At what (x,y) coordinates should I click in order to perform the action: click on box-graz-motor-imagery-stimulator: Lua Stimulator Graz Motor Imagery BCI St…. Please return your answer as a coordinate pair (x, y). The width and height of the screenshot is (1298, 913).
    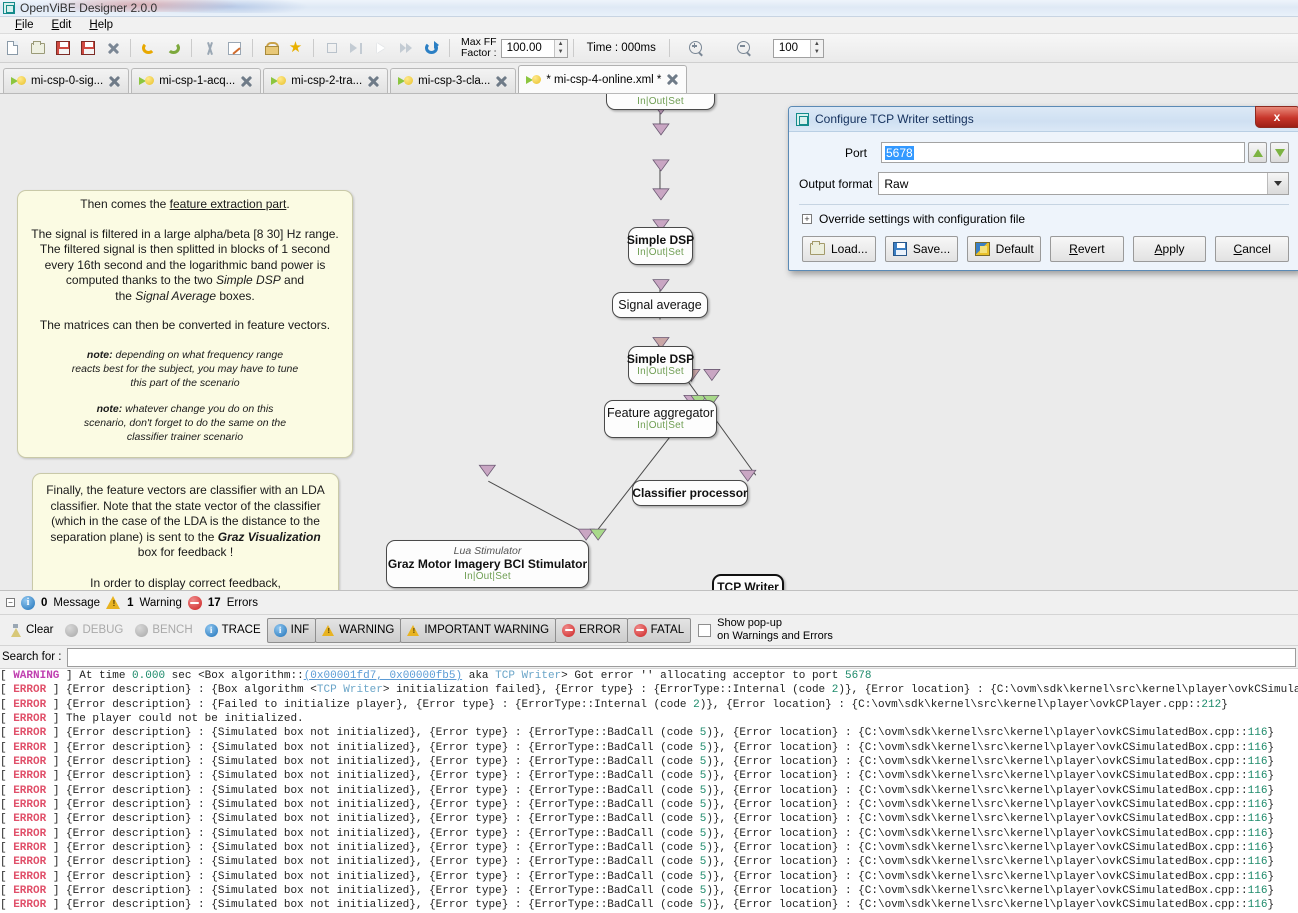
    Looking at the image, I should click on (487, 564).